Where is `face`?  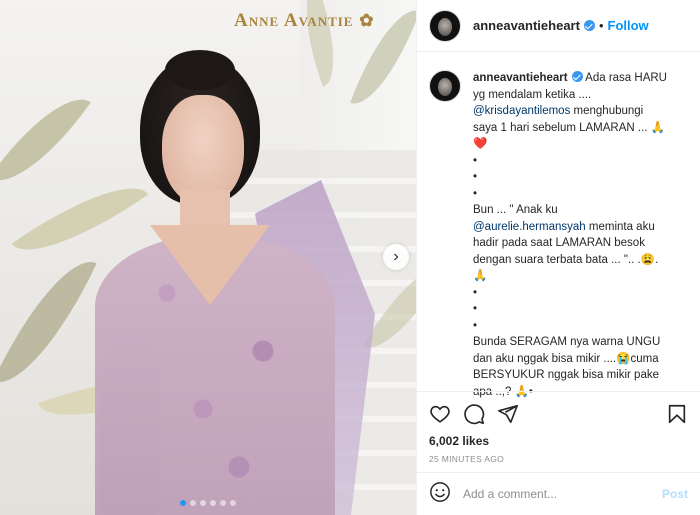 face is located at coordinates (203, 150).